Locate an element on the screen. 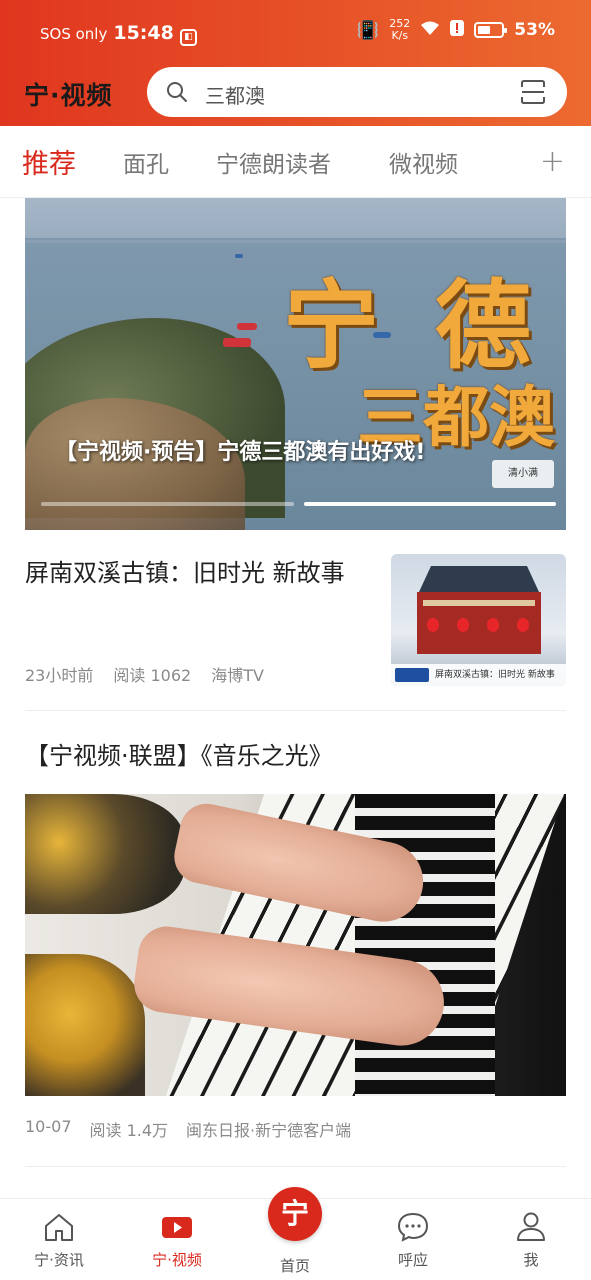 This screenshot has width=591, height=1280. video-source: 闽东日报·新宁德客户端 is located at coordinates (269, 1130).